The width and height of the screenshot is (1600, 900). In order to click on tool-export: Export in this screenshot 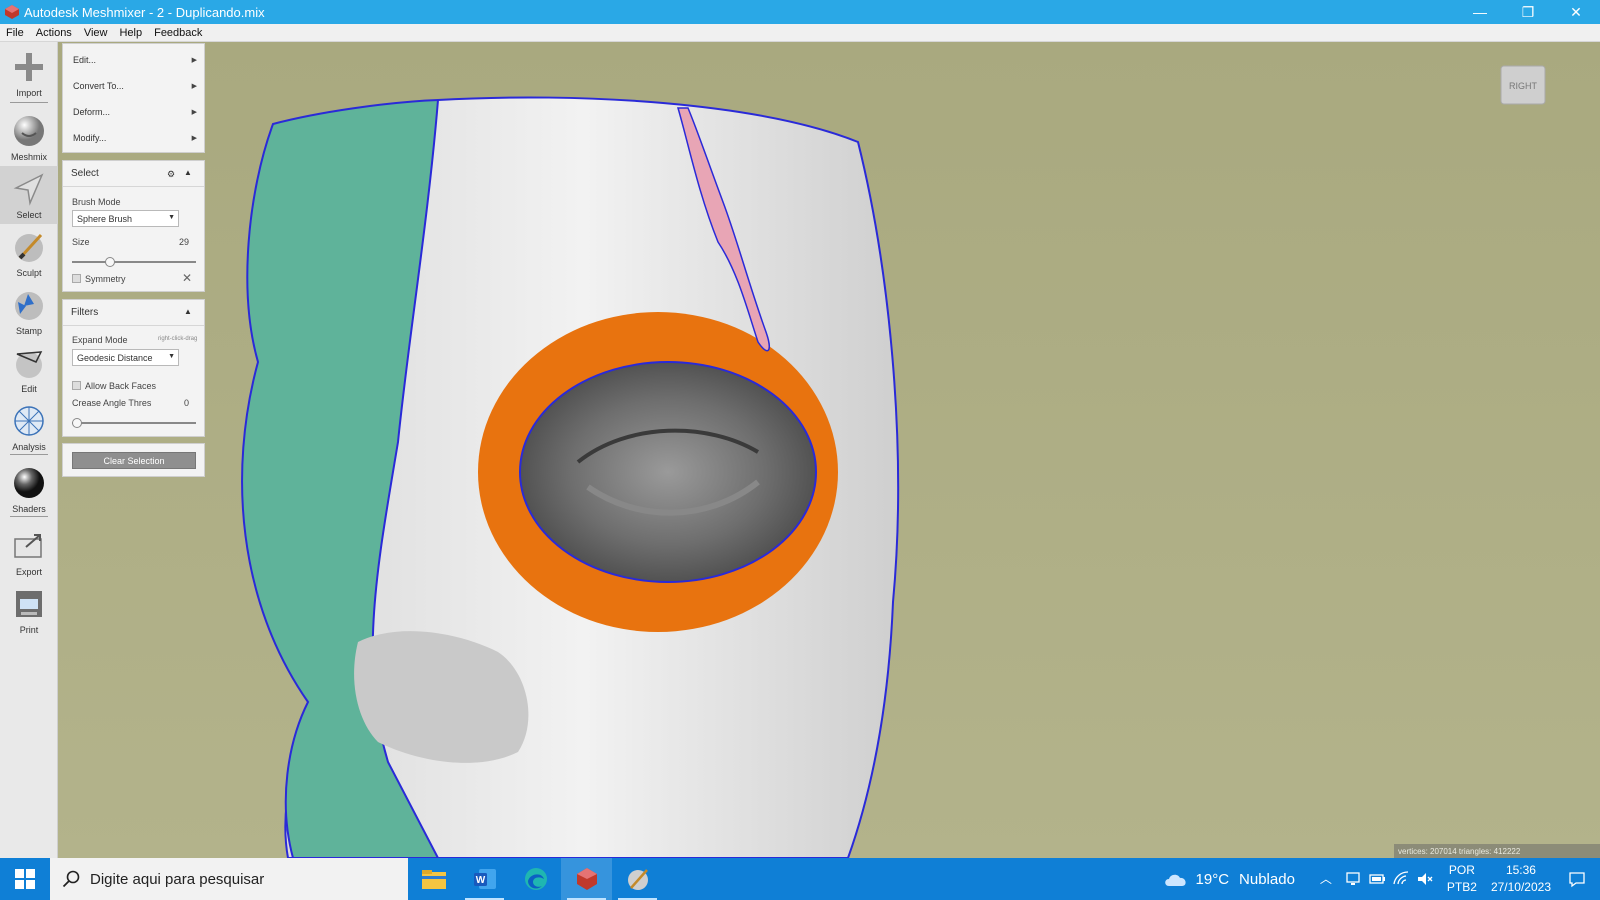, I will do `click(29, 552)`.